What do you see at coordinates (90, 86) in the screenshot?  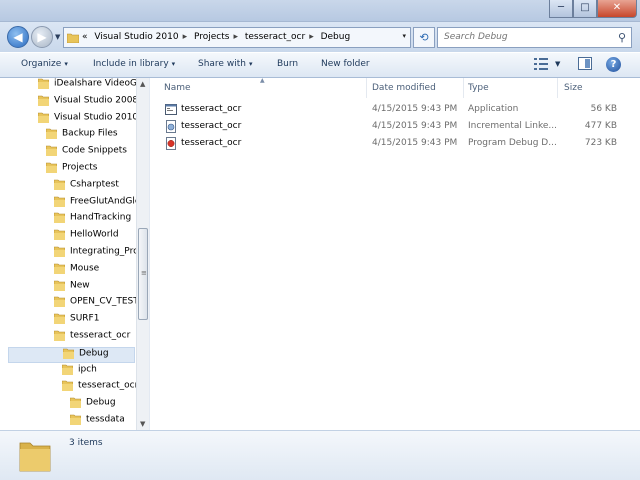 I see `tree-item: iDealshare VideoGo` at bounding box center [90, 86].